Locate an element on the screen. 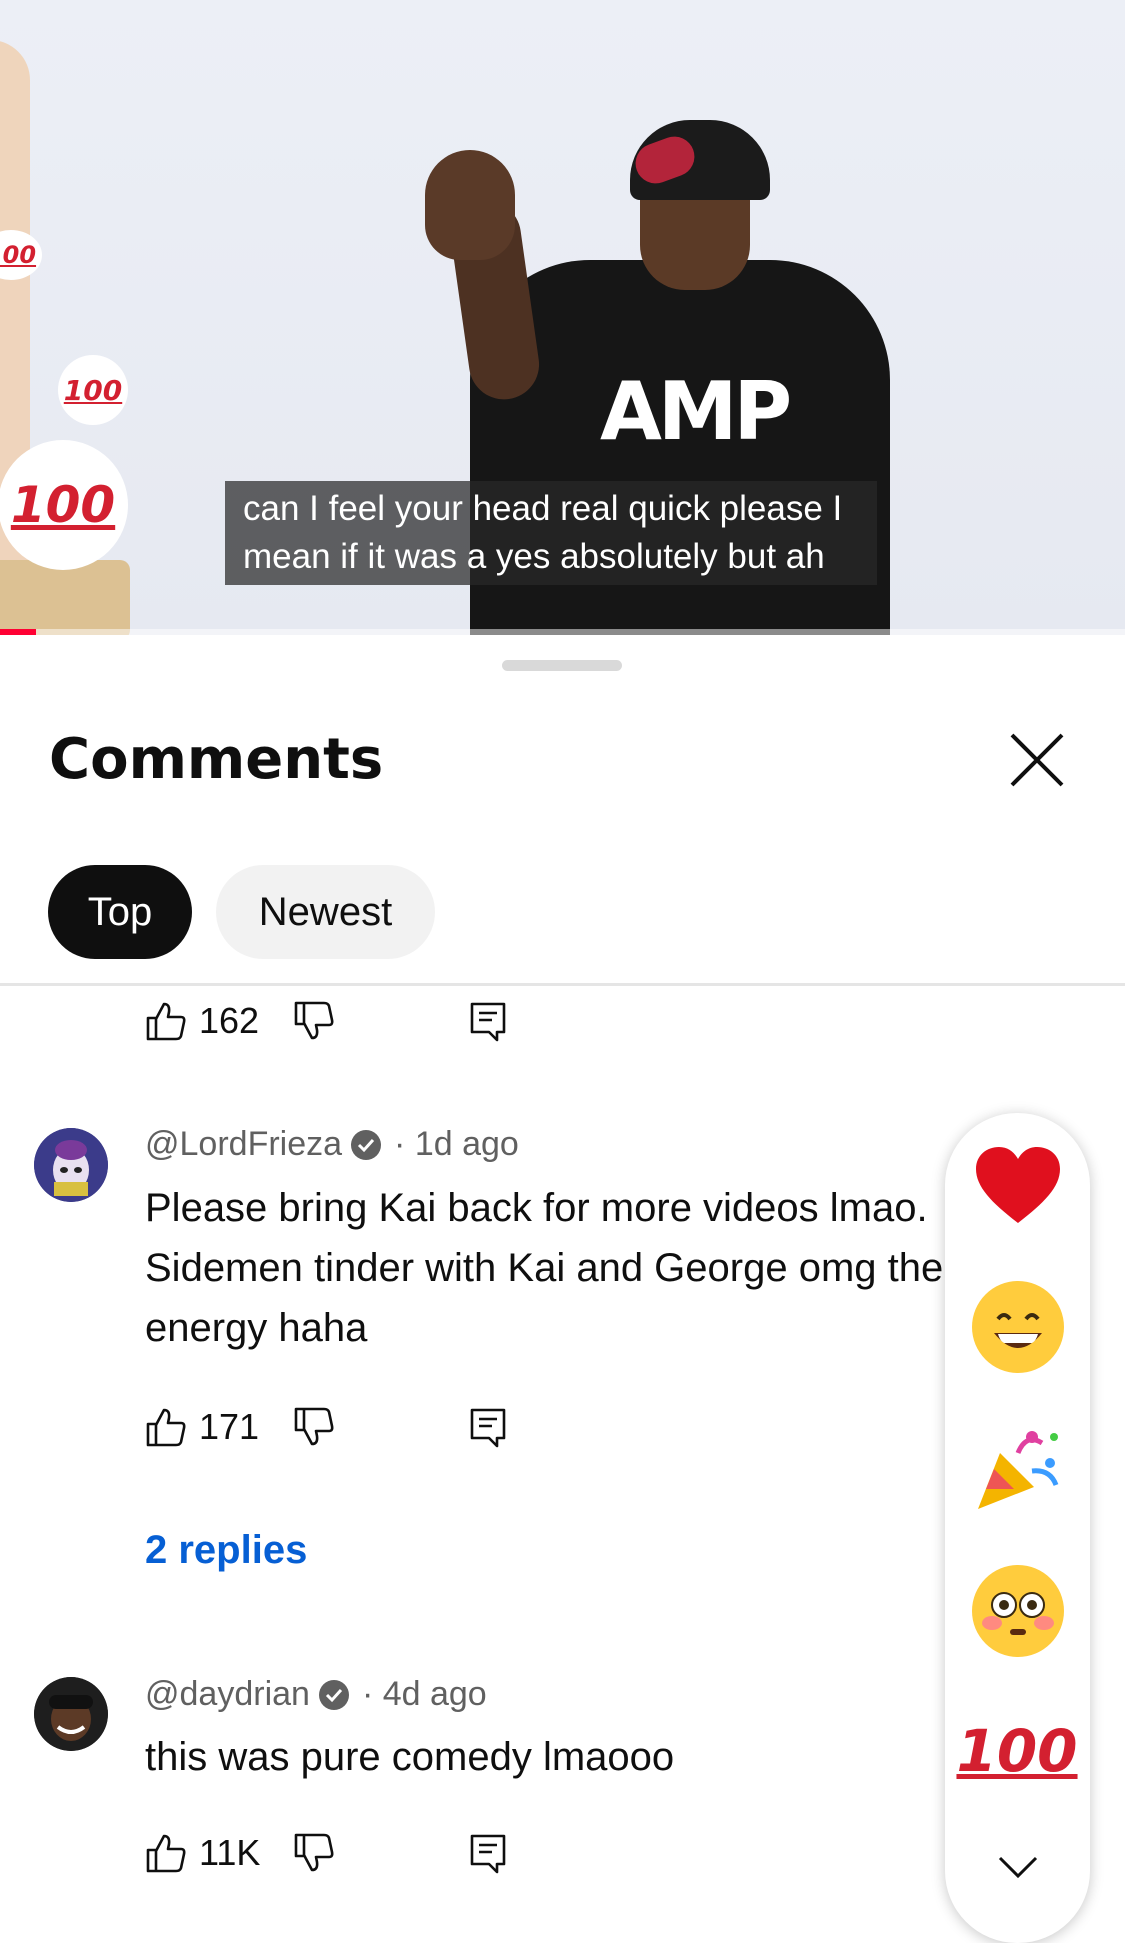 This screenshot has width=1125, height=1943. view-replies-link: 2 replies is located at coordinates (226, 1550).